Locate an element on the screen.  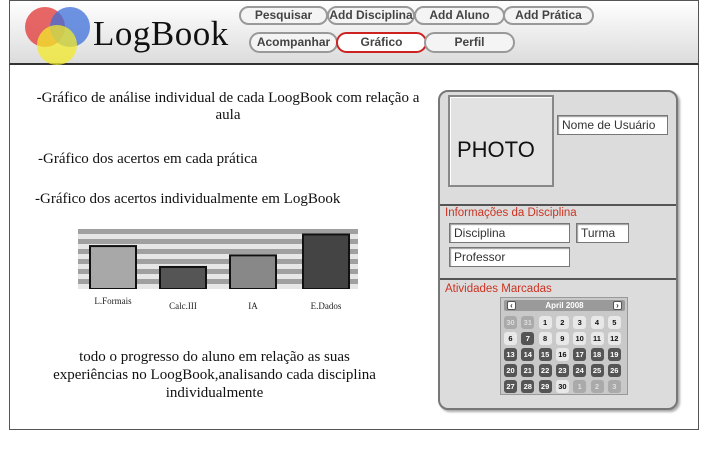
calendar-day: 16 is located at coordinates (562, 354).